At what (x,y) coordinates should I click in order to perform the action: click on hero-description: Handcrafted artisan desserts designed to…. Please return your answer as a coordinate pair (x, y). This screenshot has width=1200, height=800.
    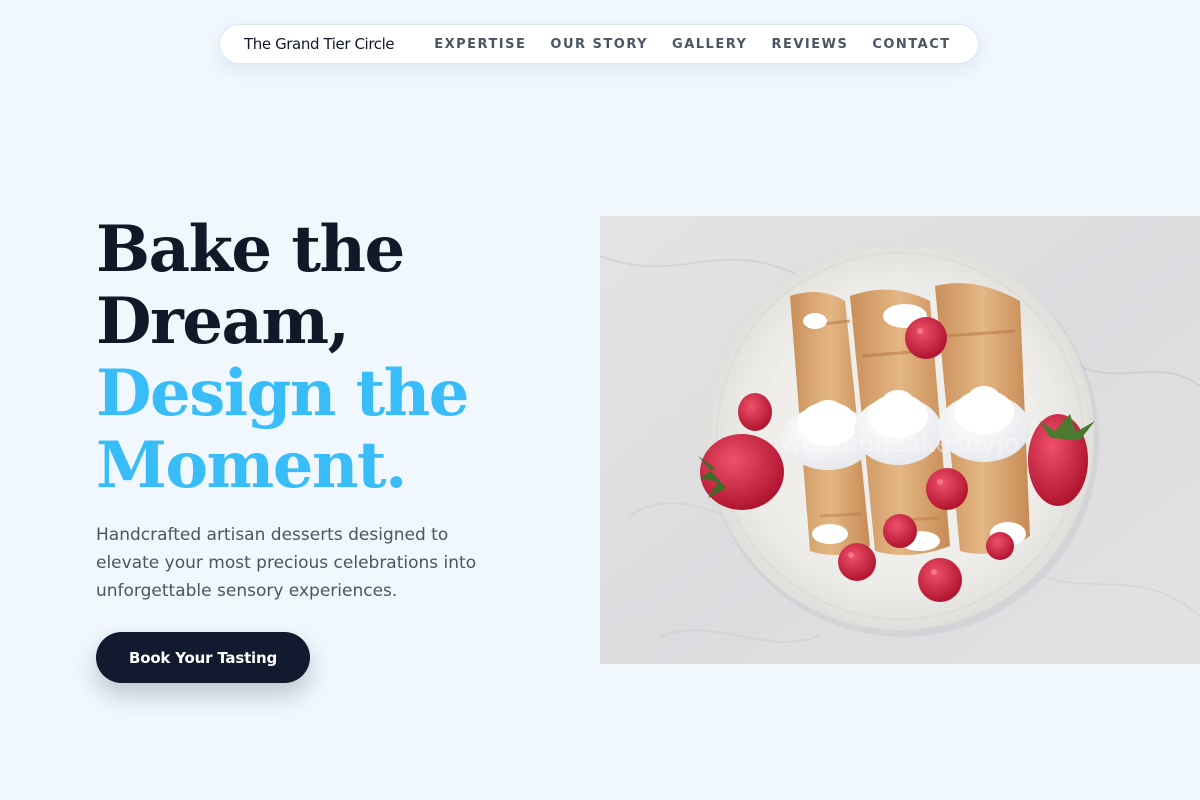
    Looking at the image, I should click on (286, 563).